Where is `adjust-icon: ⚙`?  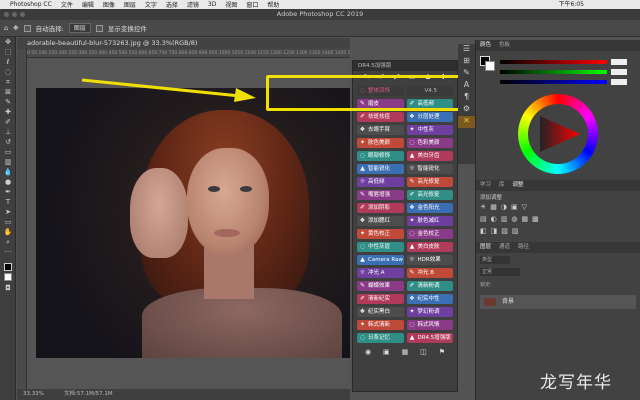 adjust-icon: ⚙ is located at coordinates (466, 110).